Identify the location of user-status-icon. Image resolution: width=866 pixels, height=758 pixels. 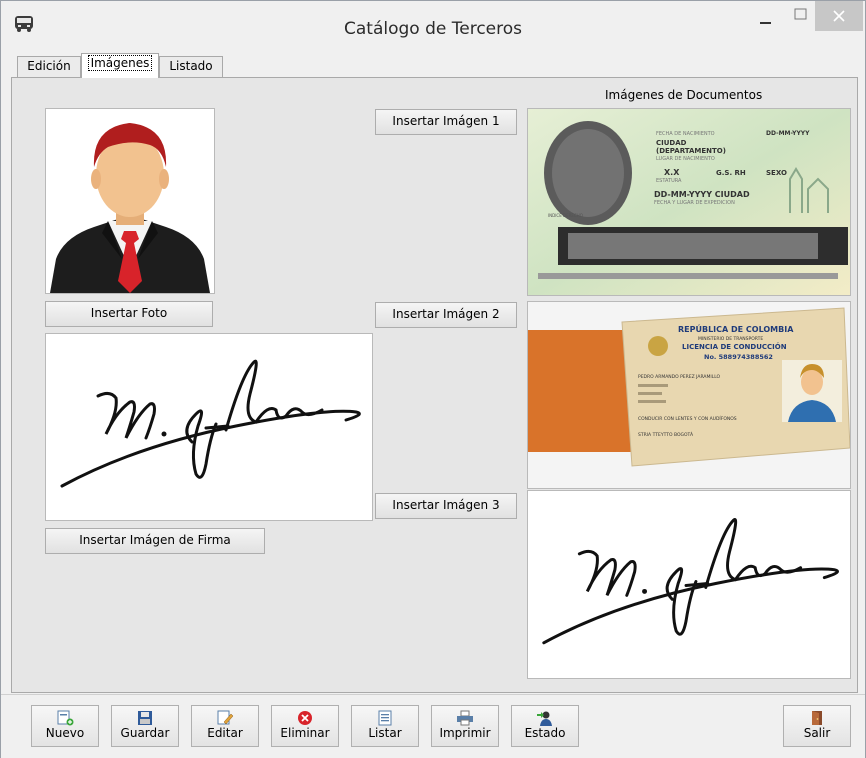
(544, 718).